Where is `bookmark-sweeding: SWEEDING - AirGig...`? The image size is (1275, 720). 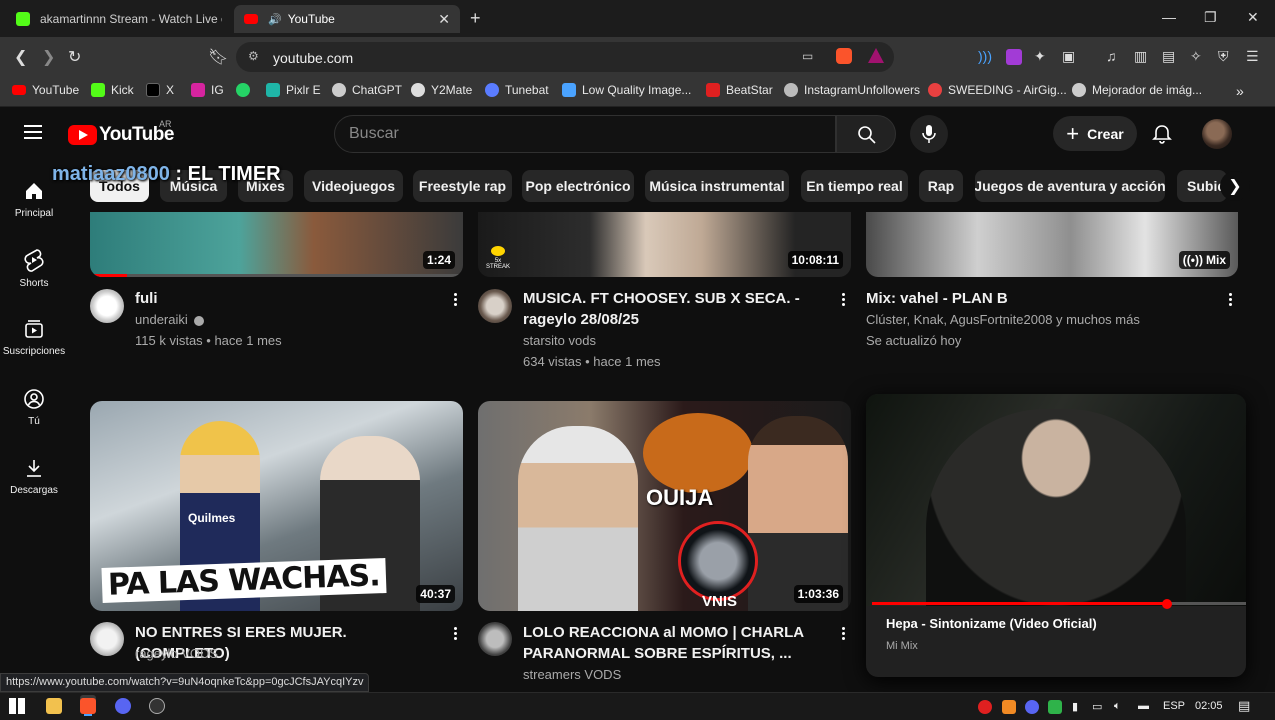 bookmark-sweeding: SWEEDING - AirGig... is located at coordinates (997, 90).